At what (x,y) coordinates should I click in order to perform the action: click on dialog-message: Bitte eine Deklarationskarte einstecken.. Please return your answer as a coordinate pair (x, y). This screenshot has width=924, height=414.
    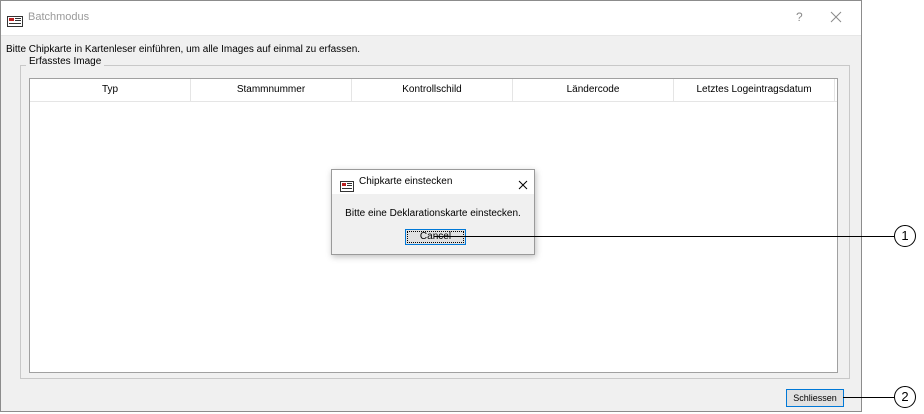
    Looking at the image, I should click on (433, 213).